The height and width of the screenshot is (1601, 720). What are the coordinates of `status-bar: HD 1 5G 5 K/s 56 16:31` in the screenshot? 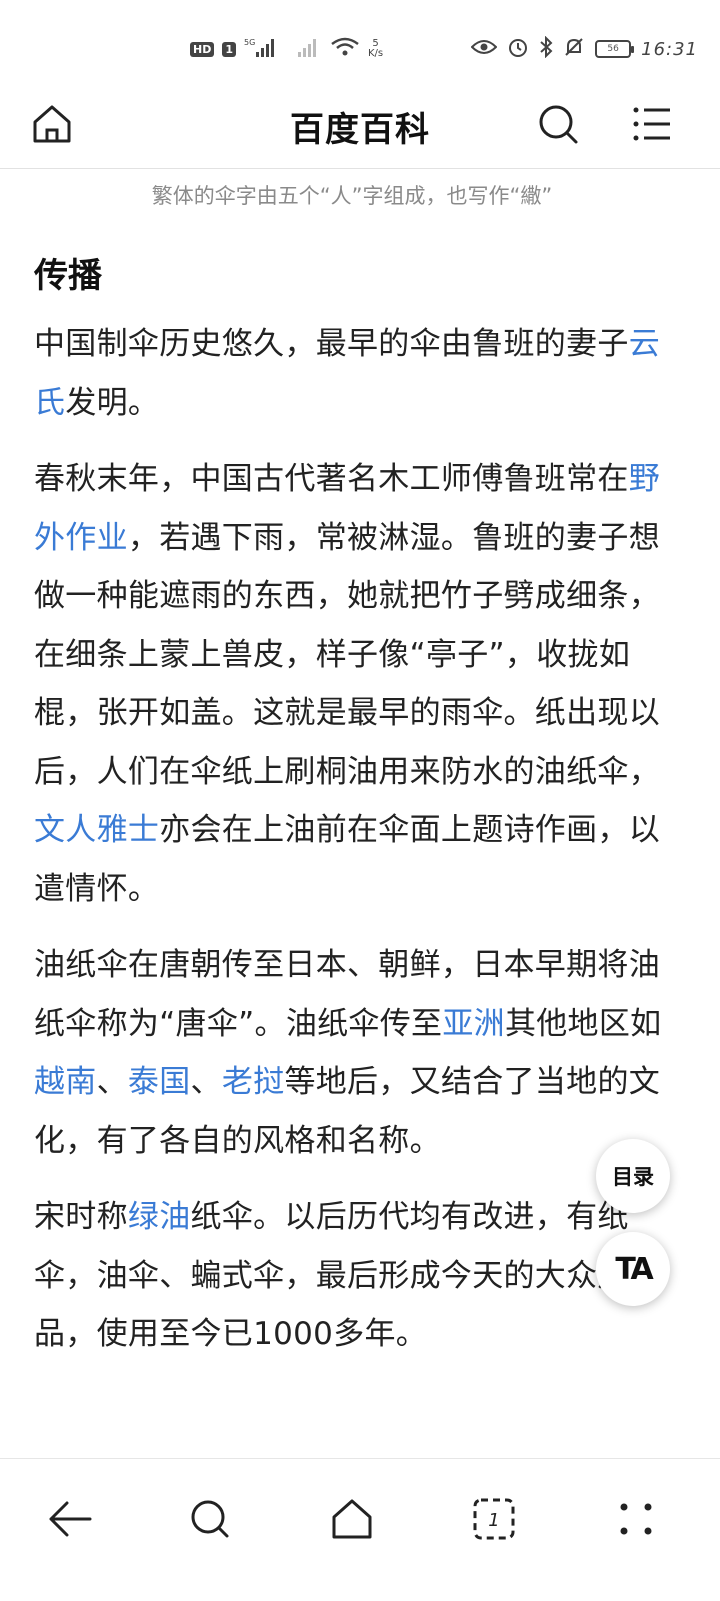 It's located at (360, 40).